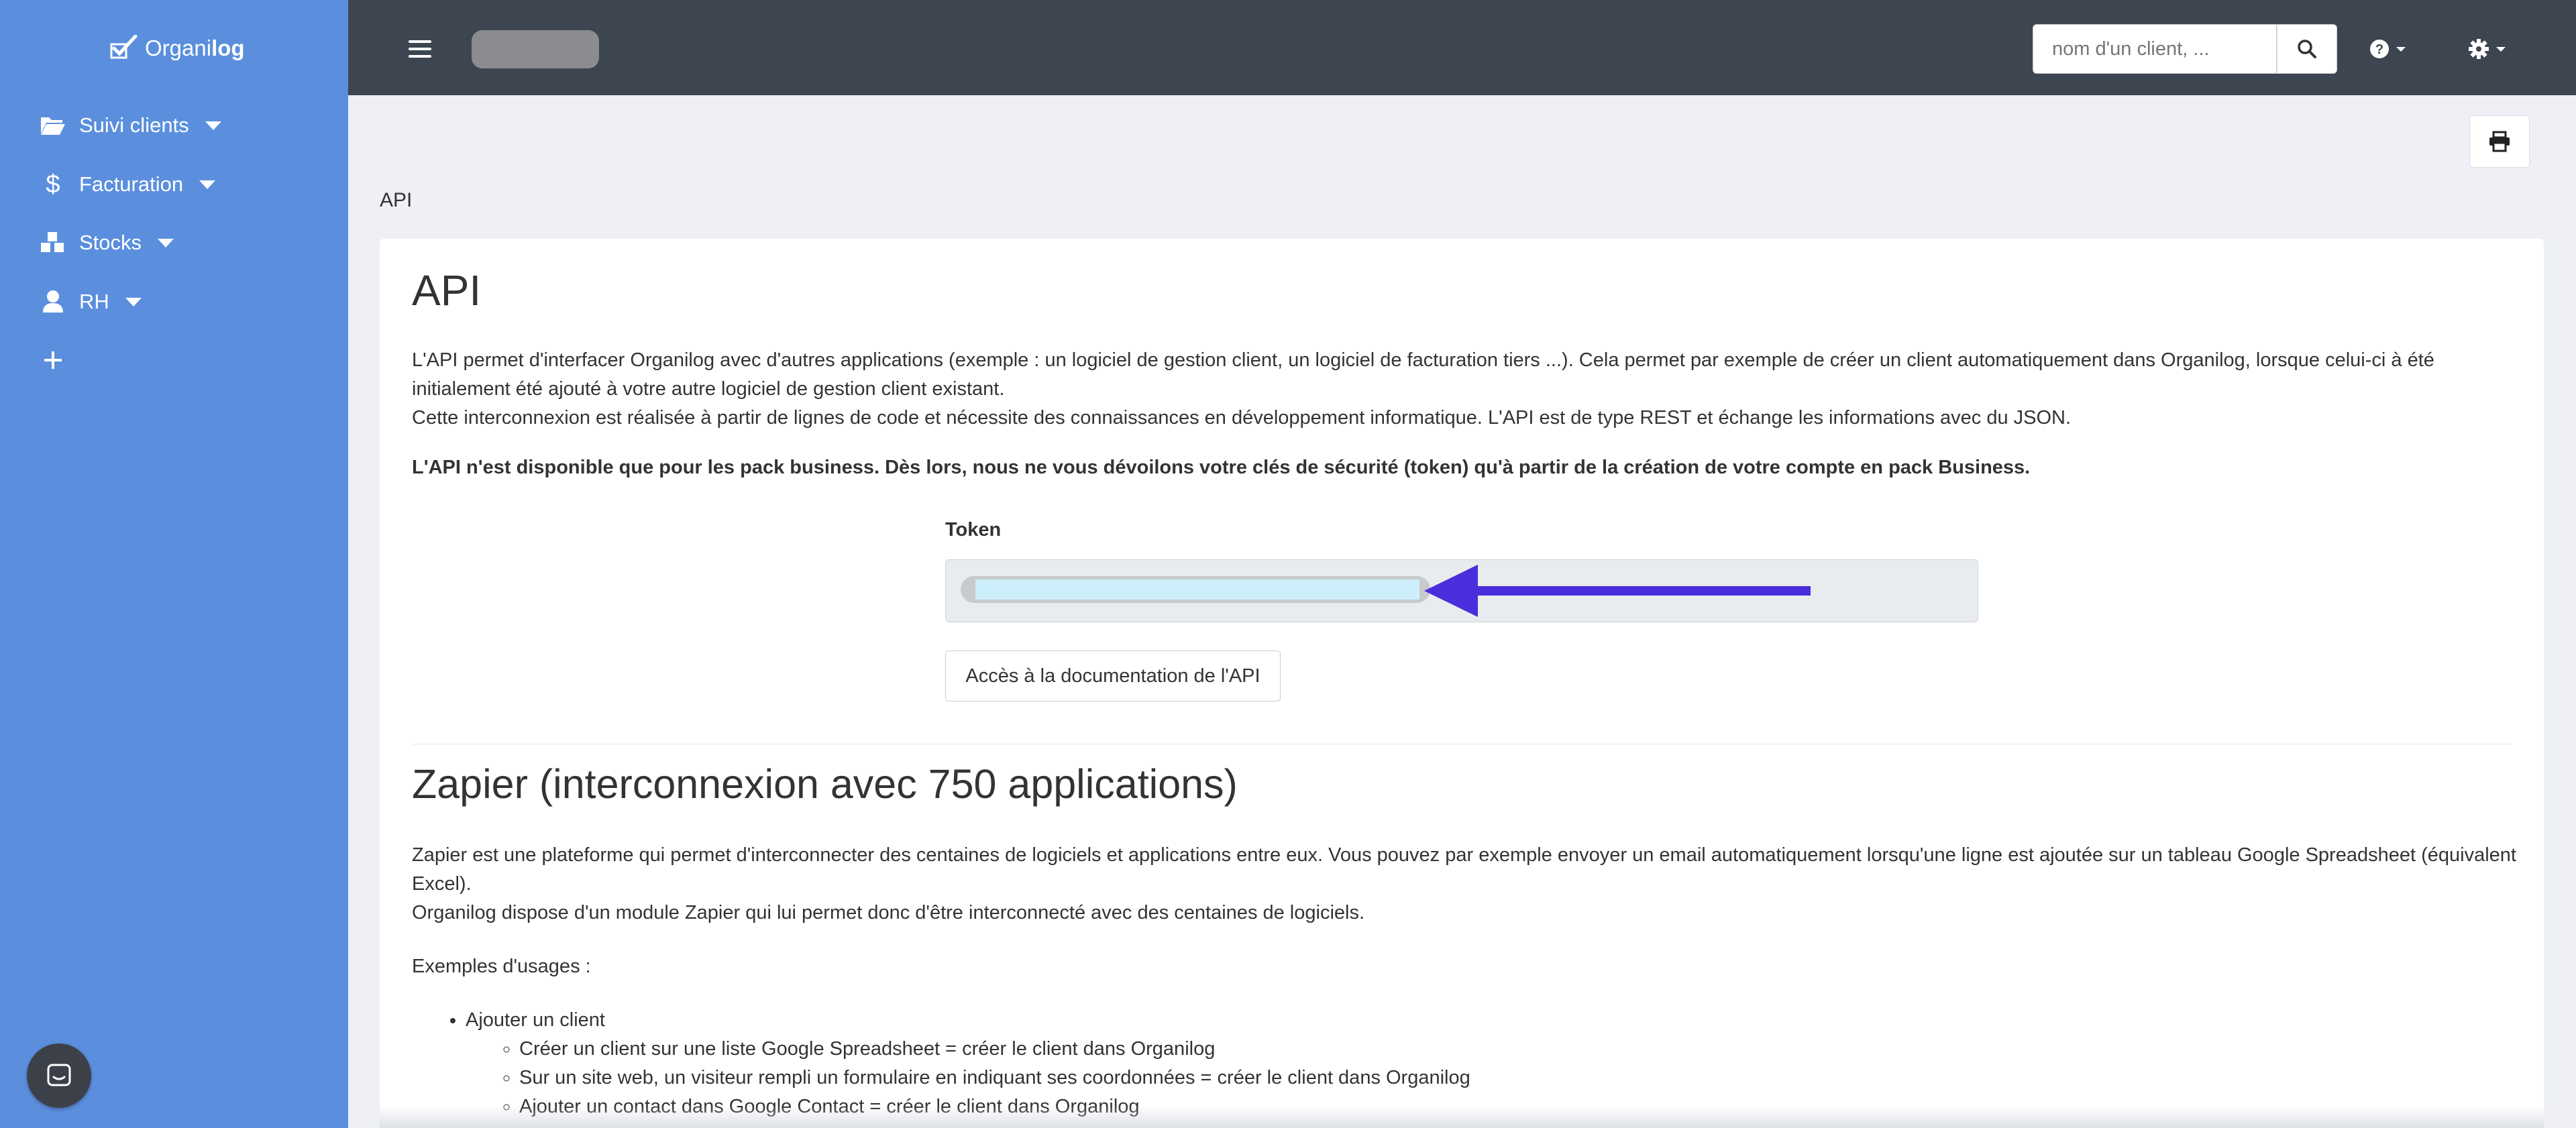  What do you see at coordinates (501, 966) in the screenshot?
I see `examples-label: Exemples d'usages :` at bounding box center [501, 966].